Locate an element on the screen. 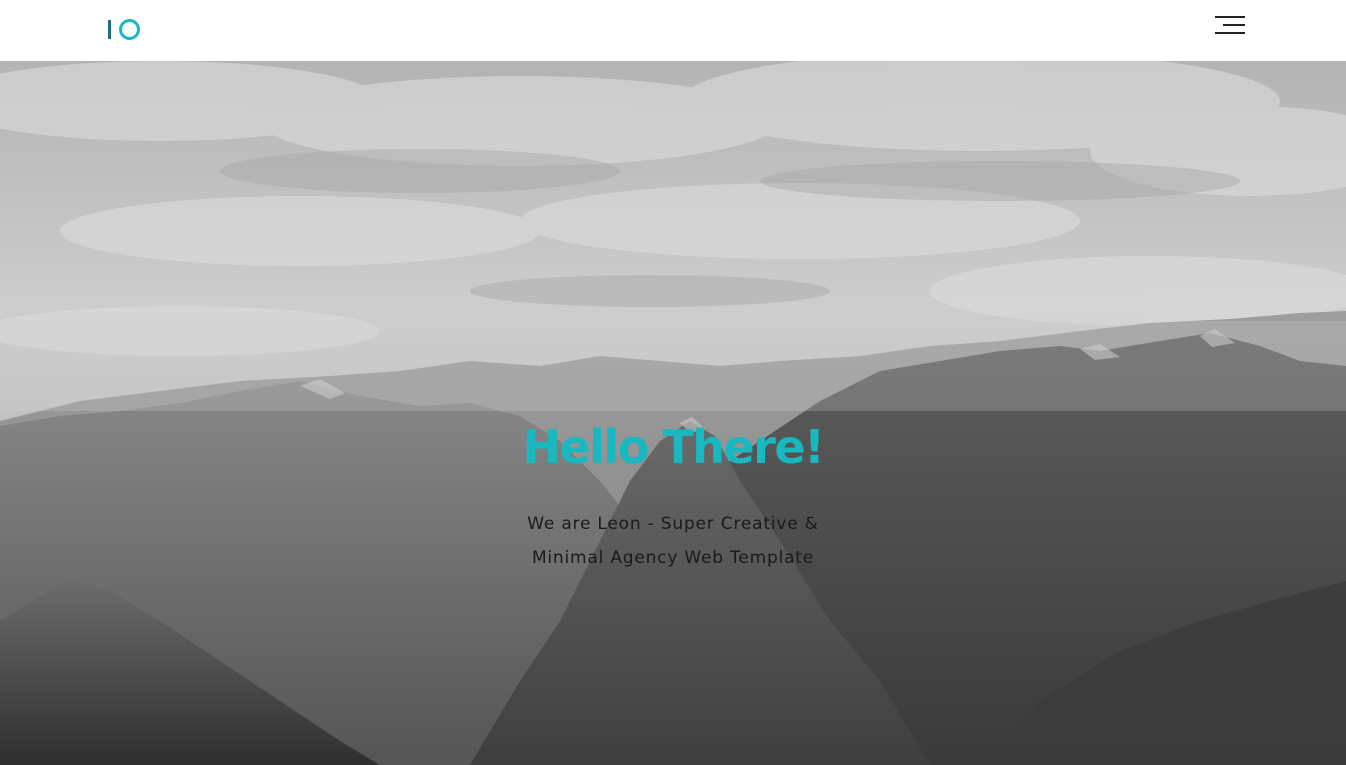  logo-bar-mark is located at coordinates (109, 29).